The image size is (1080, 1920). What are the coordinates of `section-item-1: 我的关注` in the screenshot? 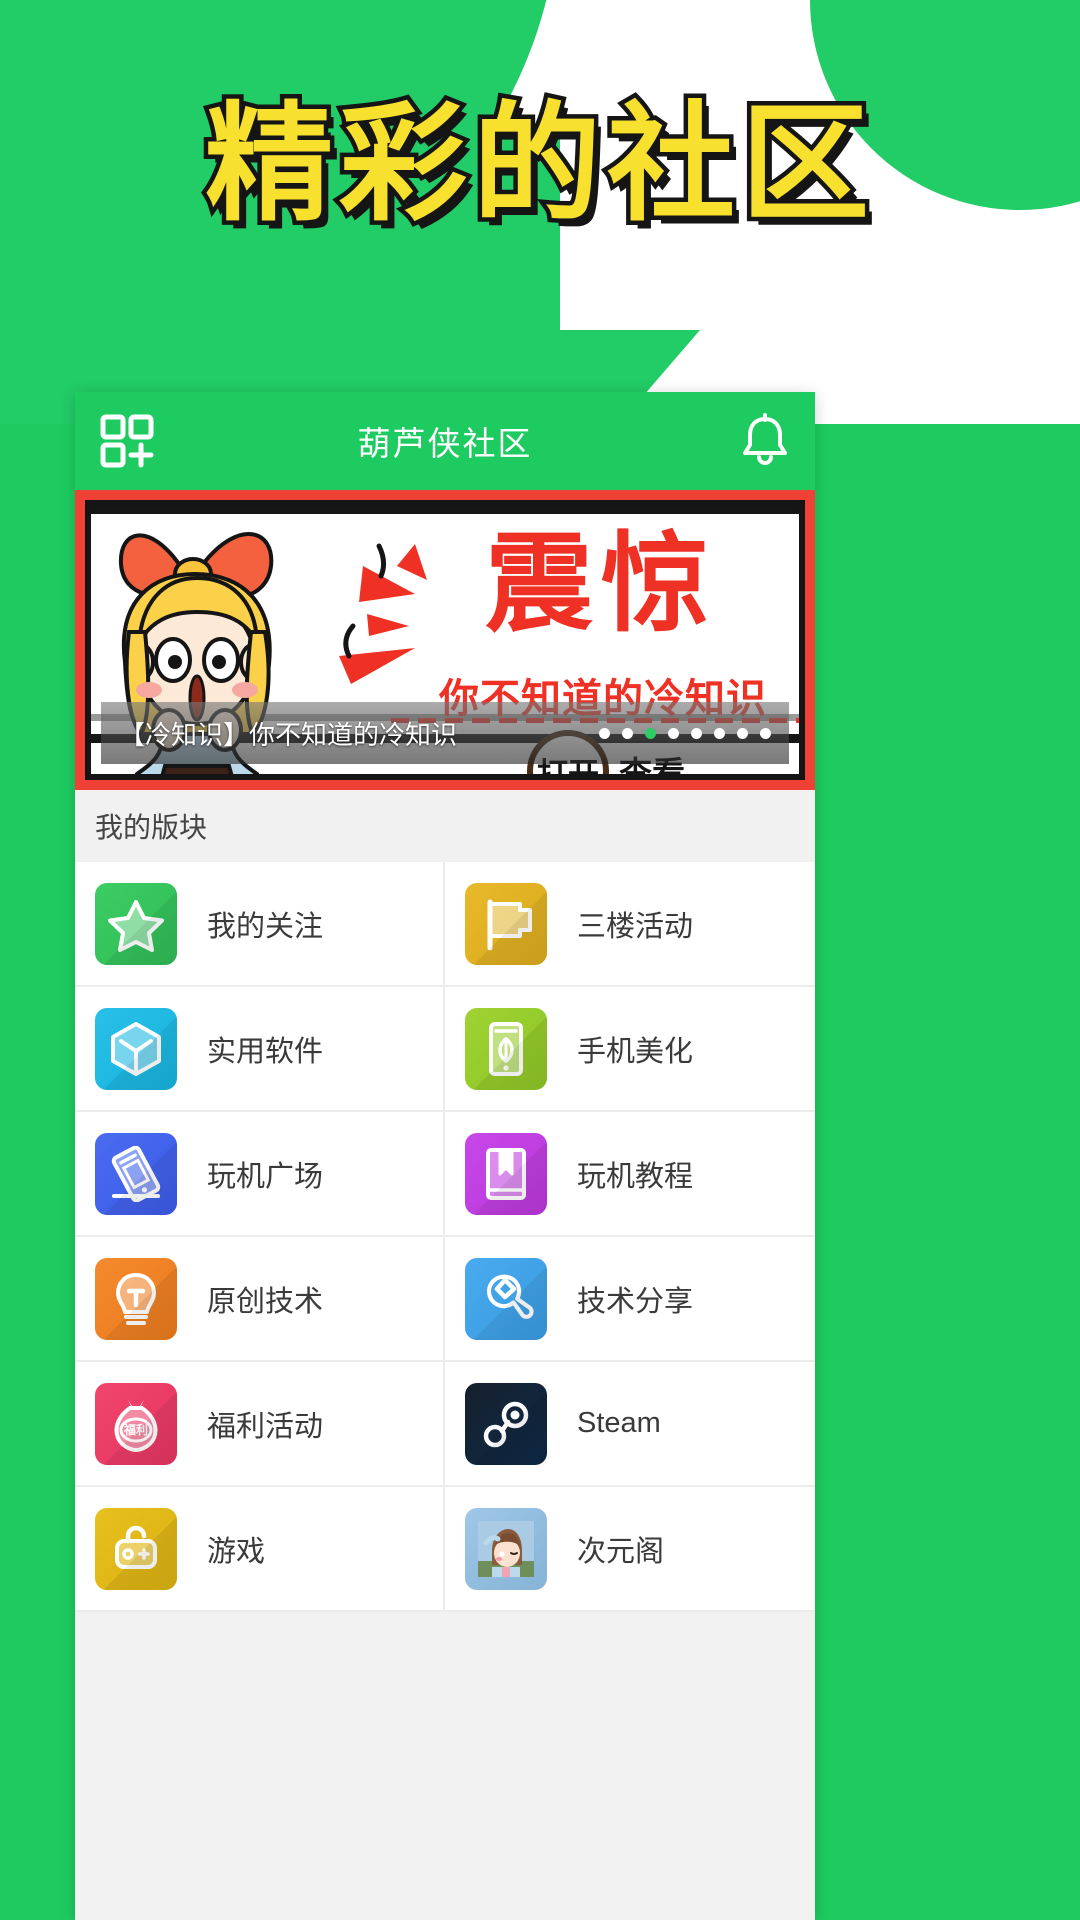 It's located at (260, 924).